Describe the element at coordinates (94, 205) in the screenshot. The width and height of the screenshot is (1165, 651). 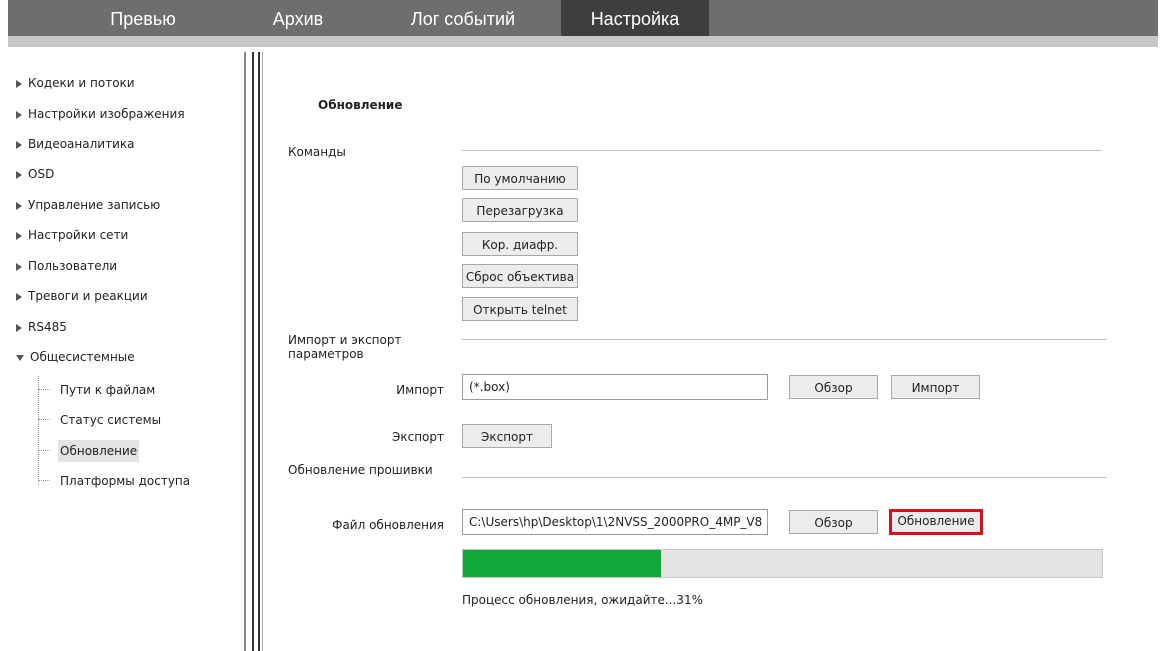
I see `sidebar-item-label: Управление записью` at that location.